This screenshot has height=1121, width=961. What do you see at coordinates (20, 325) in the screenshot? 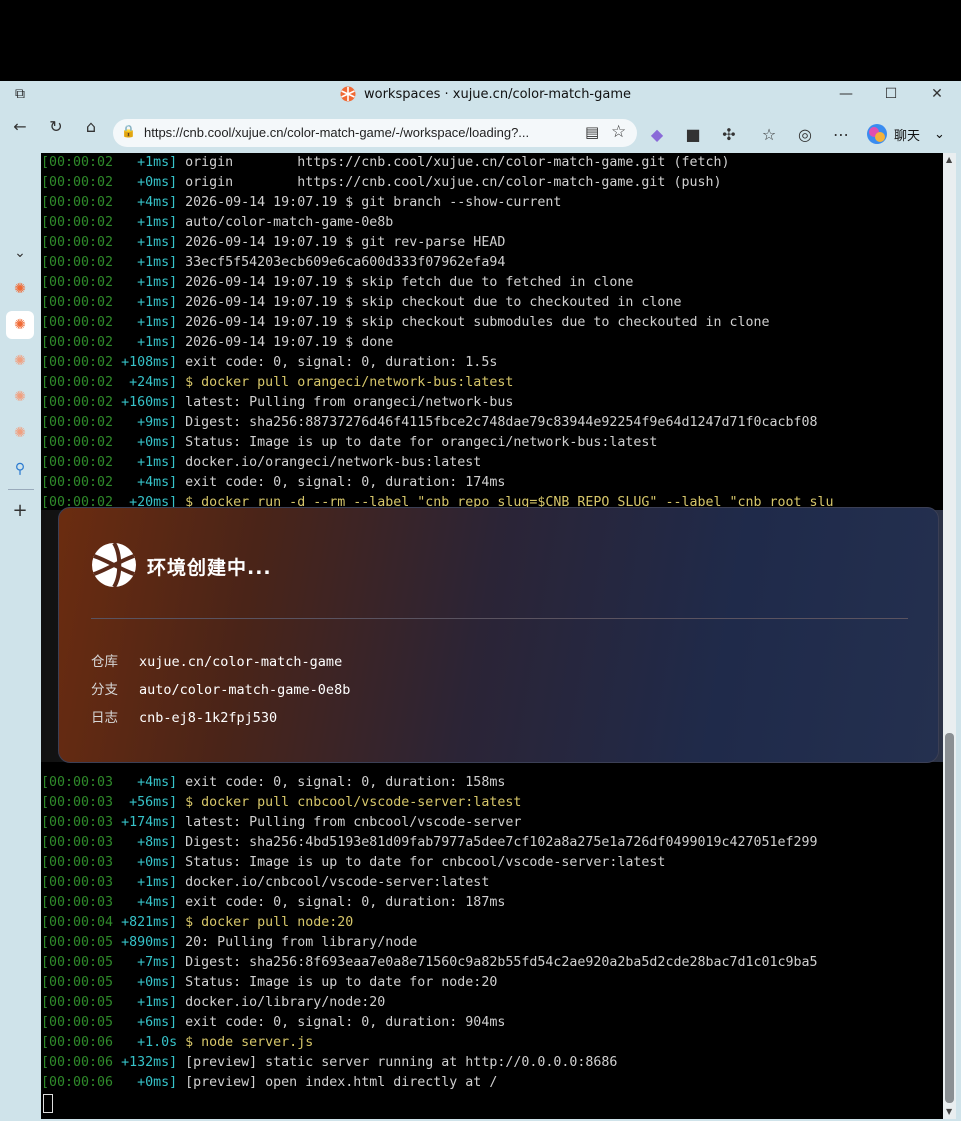
I see `sidebar-tab-active: ✺` at bounding box center [20, 325].